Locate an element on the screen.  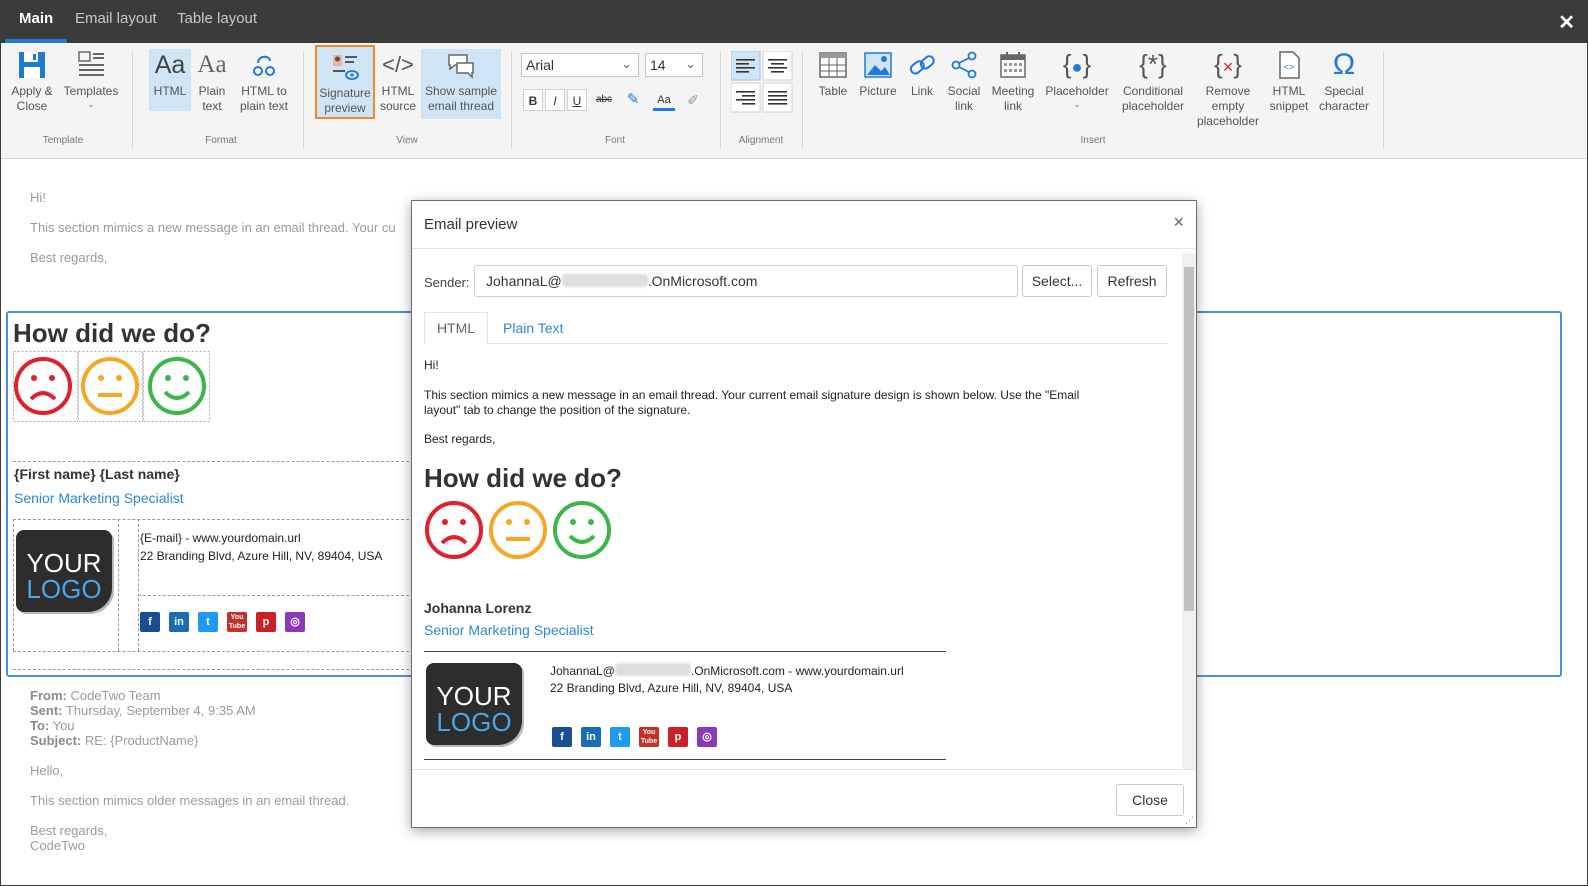
font-family-select: Arial ⌄ is located at coordinates (580, 65).